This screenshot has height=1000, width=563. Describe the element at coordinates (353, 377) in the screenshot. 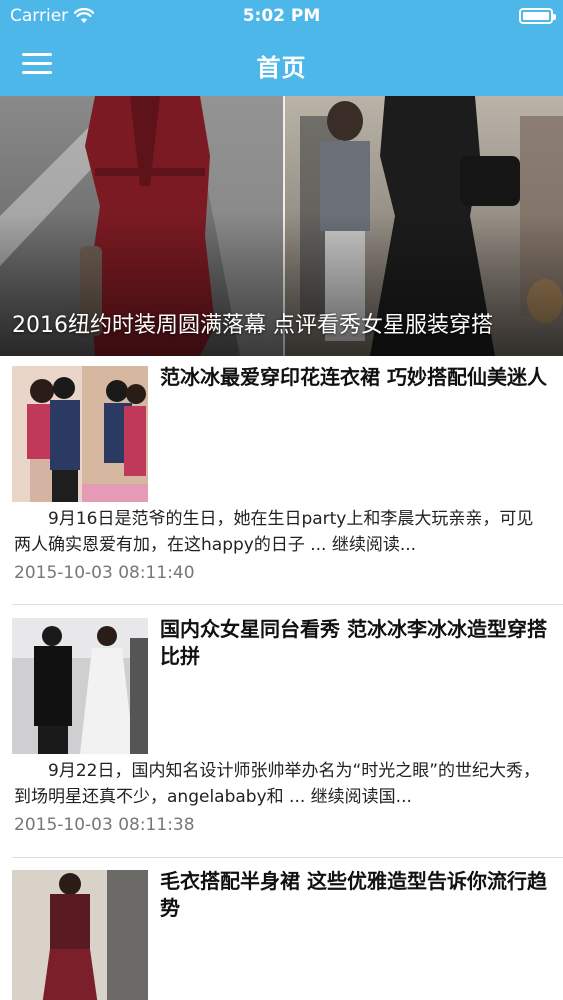

I see `article-title: 范冰冰最爱穿印花连衣裙 巧妙搭配仙美迷人` at that location.